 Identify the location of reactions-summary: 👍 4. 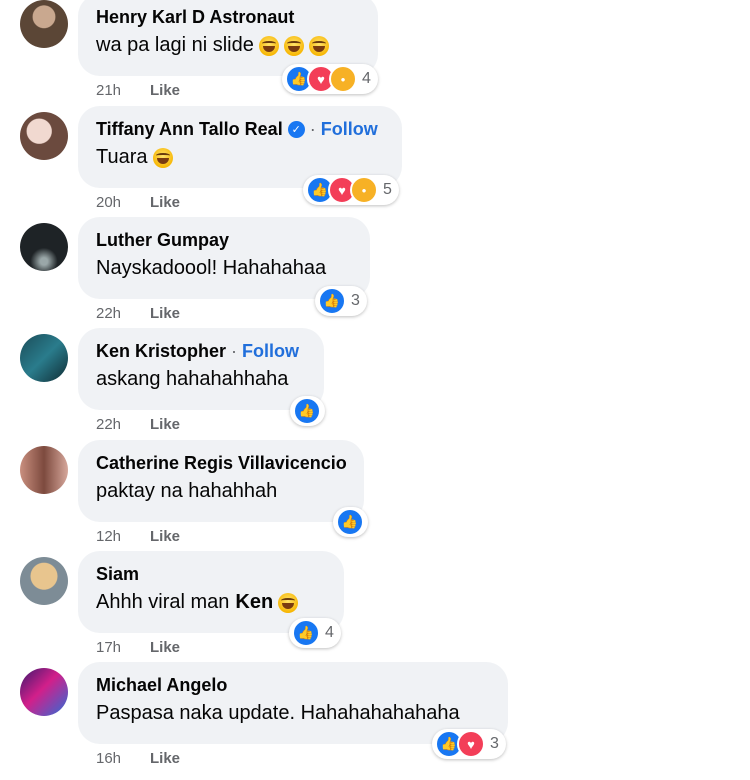
(315, 633).